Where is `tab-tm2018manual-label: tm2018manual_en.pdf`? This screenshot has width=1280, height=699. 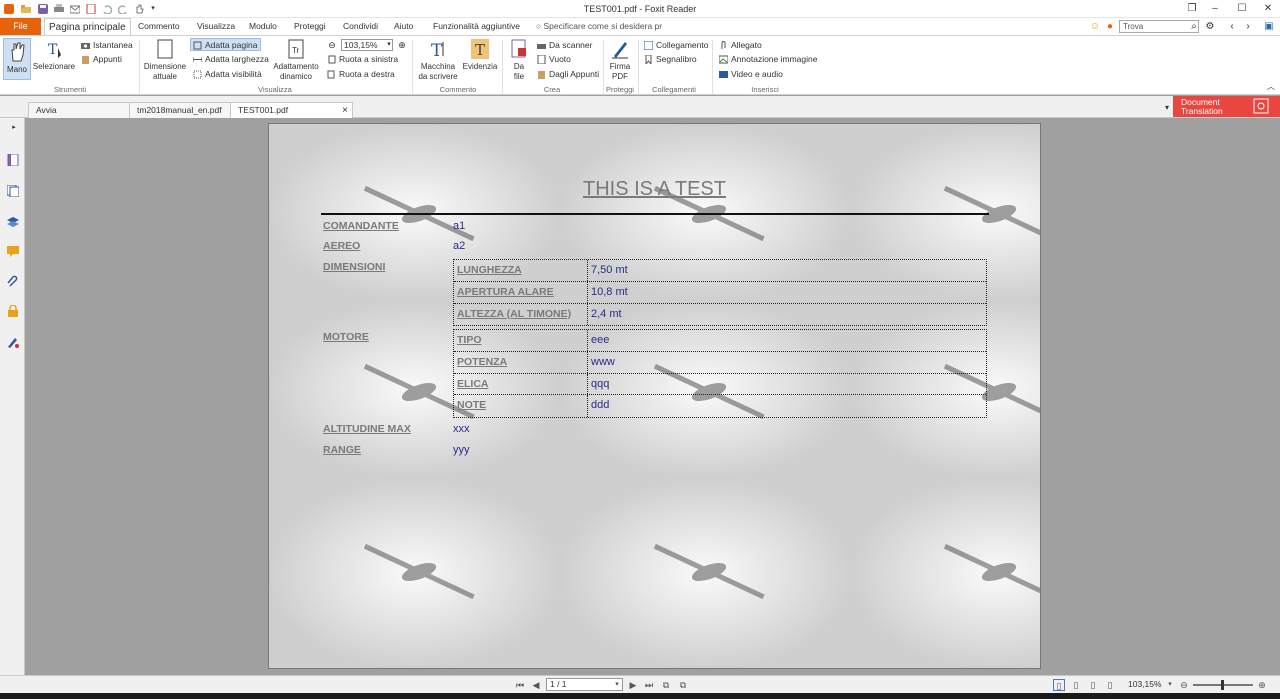
tab-tm2018manual-label: tm2018manual_en.pdf is located at coordinates (179, 110).